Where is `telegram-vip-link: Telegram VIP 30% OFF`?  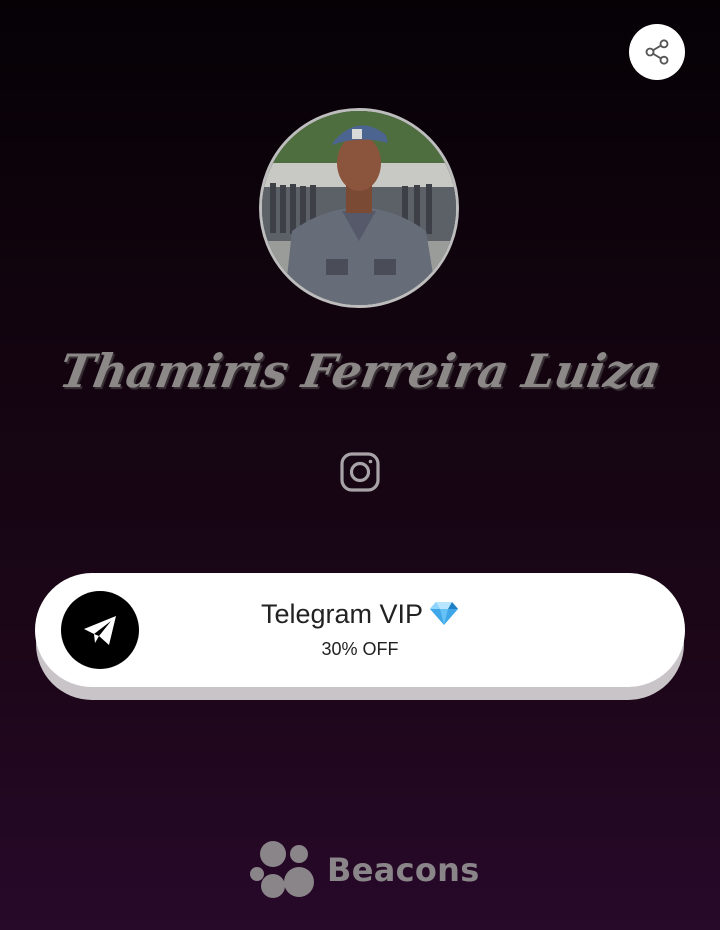 telegram-vip-link: Telegram VIP 30% OFF is located at coordinates (360, 630).